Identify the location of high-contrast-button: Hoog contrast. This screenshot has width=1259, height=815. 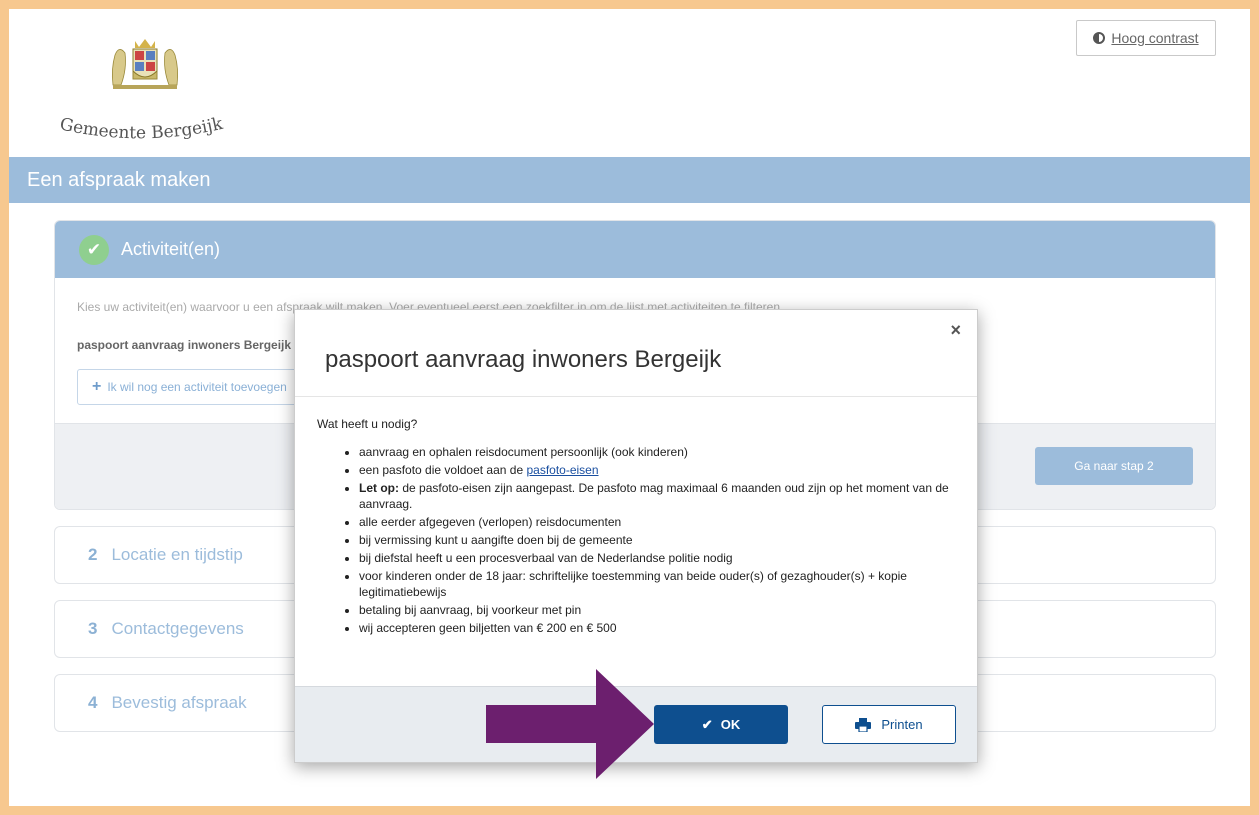
(1146, 38).